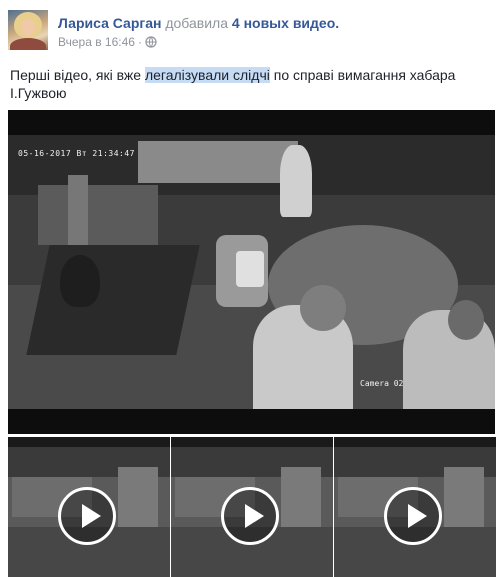 Image resolution: width=499 pixels, height=577 pixels. I want to click on author-avatar, so click(28, 30).